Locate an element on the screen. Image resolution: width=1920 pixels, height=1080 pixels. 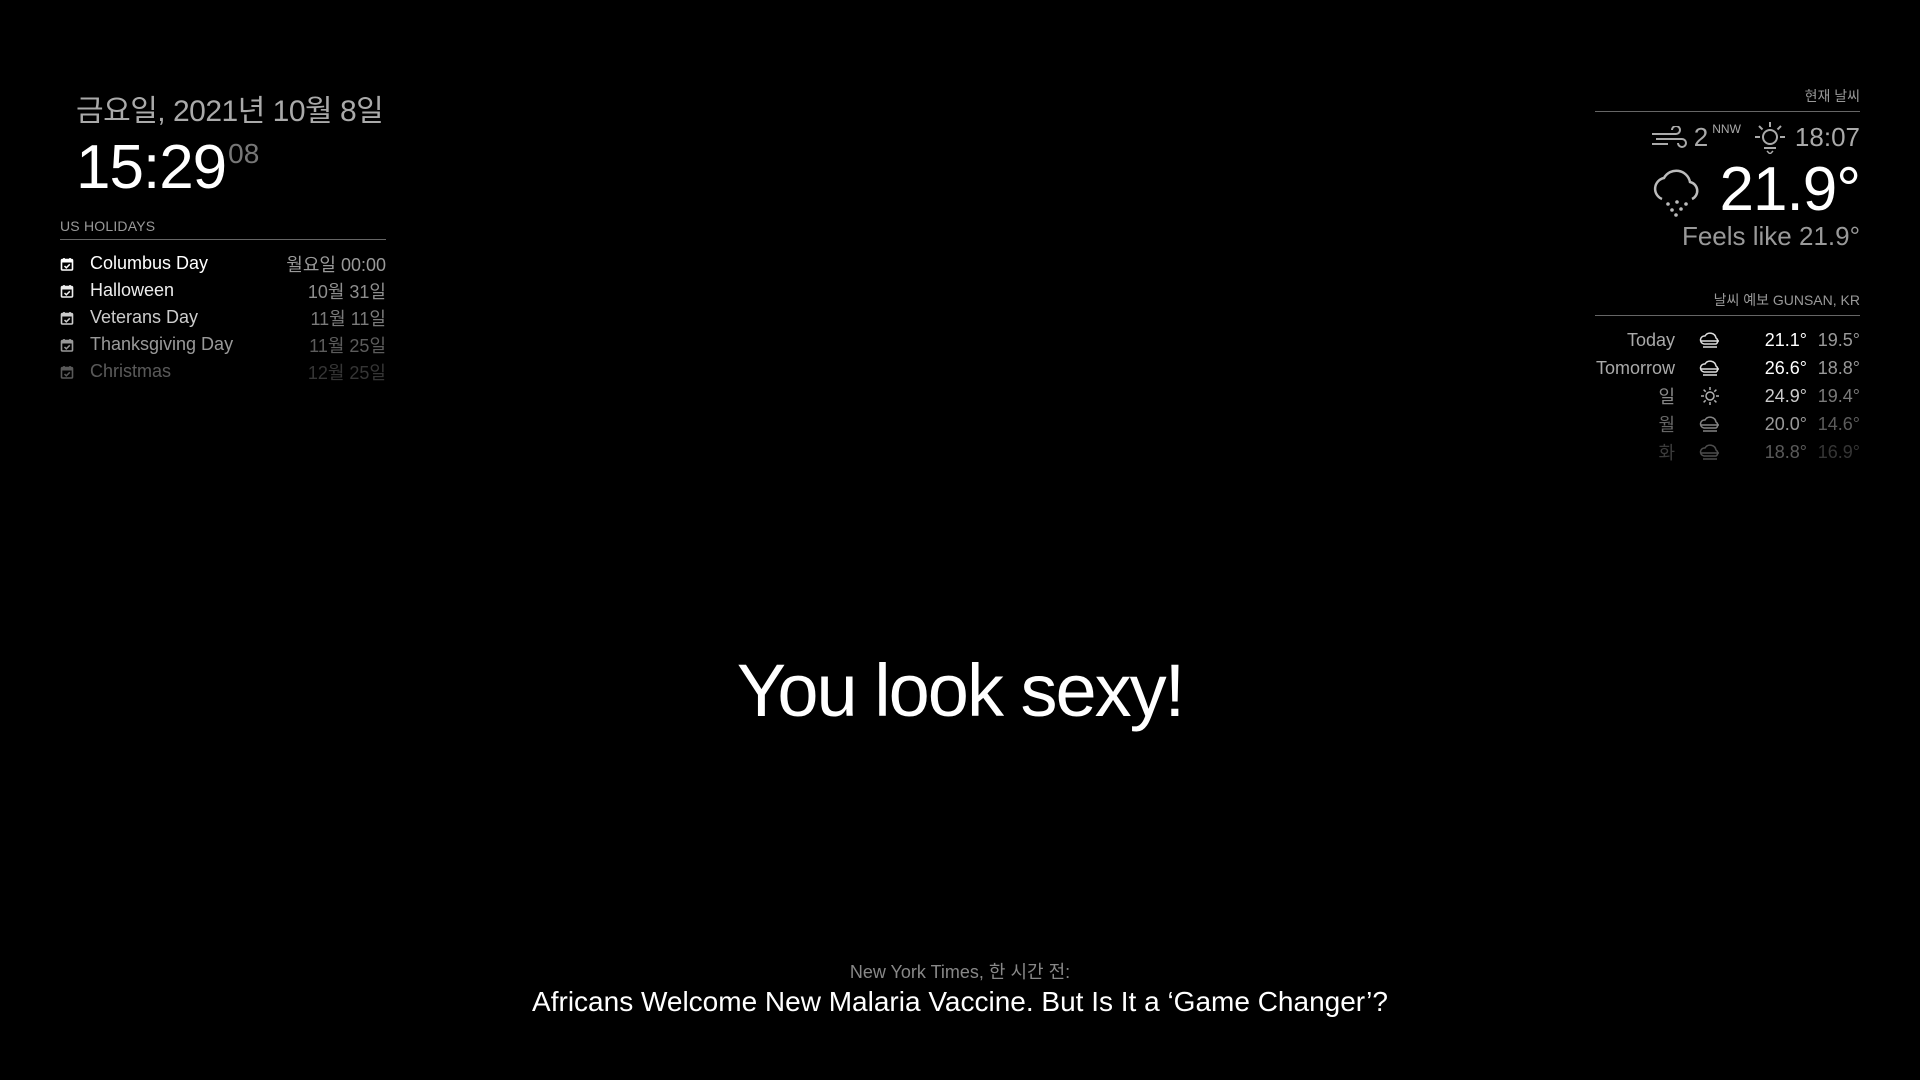
sunset-time: 18:07 is located at coordinates (1827, 136).